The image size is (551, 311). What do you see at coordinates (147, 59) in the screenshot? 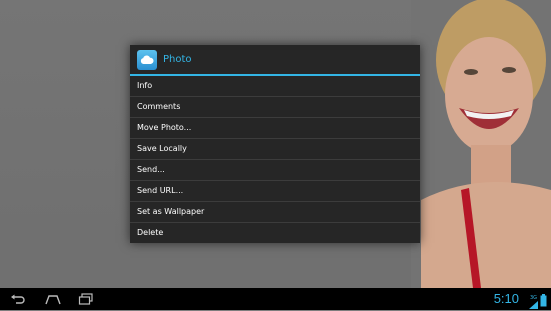
I see `cloud-icon` at bounding box center [147, 59].